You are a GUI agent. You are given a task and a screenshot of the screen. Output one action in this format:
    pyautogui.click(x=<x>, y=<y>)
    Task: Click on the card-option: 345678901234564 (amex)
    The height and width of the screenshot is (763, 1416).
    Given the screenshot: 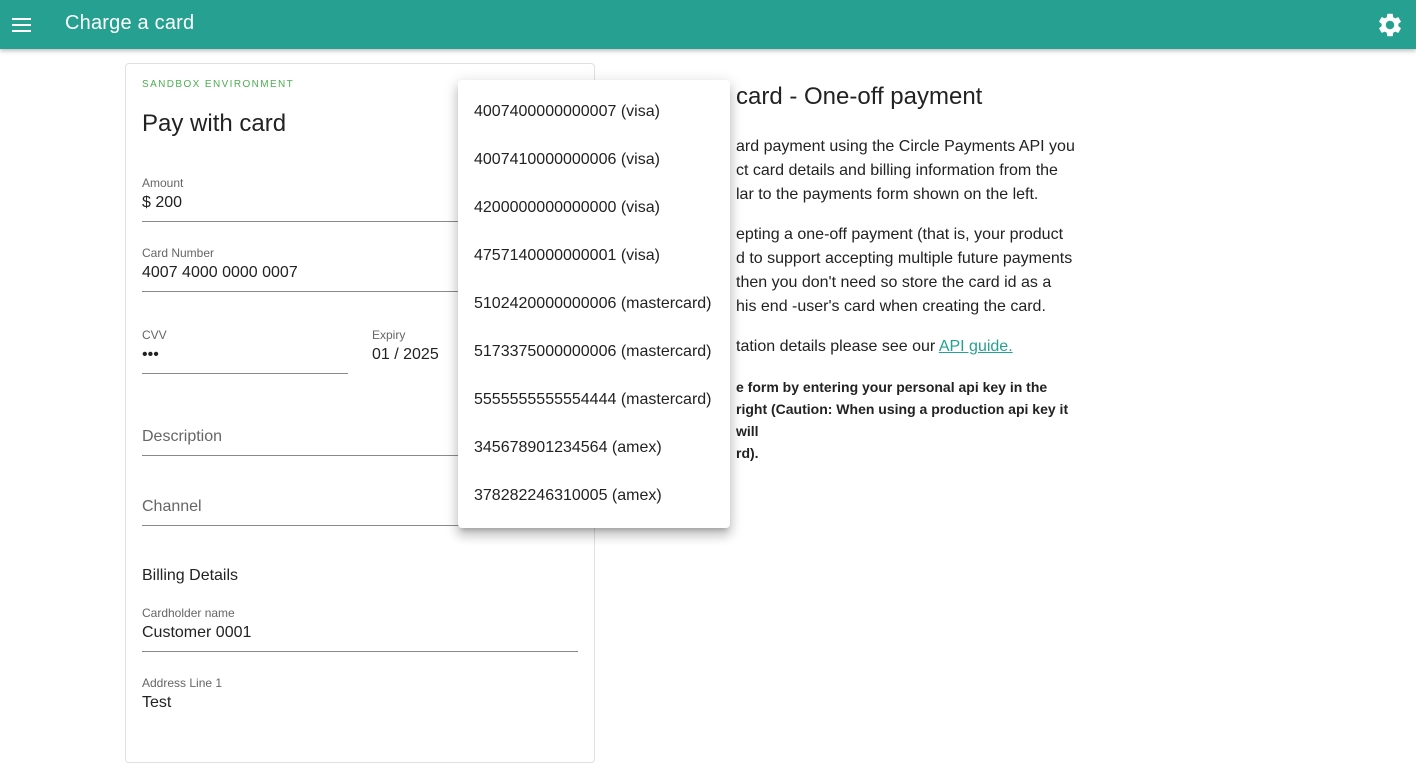 What is the action you would take?
    pyautogui.click(x=594, y=448)
    